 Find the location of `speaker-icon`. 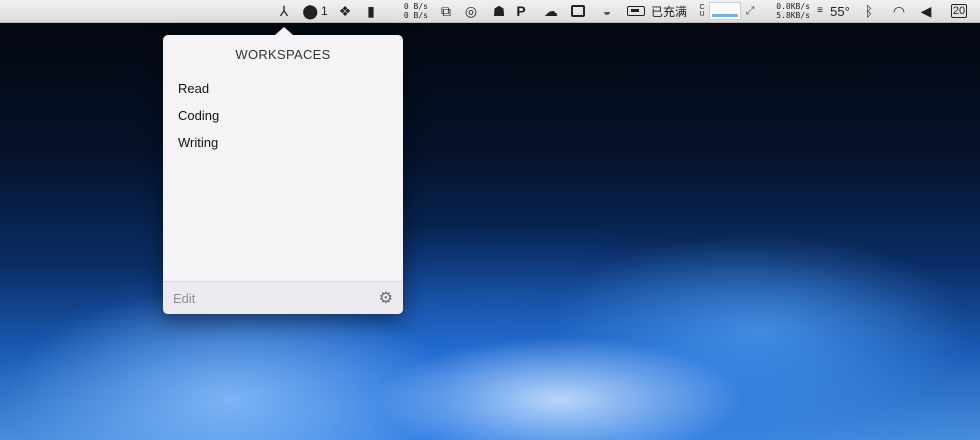

speaker-icon is located at coordinates (578, 11).